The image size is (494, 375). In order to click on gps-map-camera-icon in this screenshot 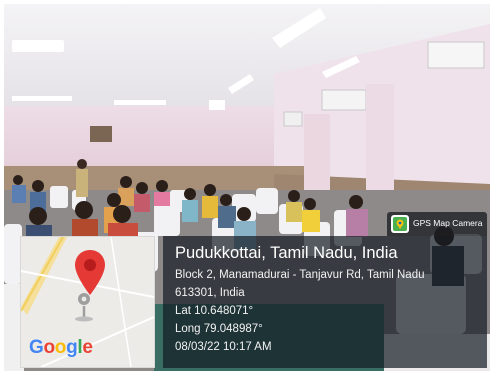, I will do `click(400, 224)`.